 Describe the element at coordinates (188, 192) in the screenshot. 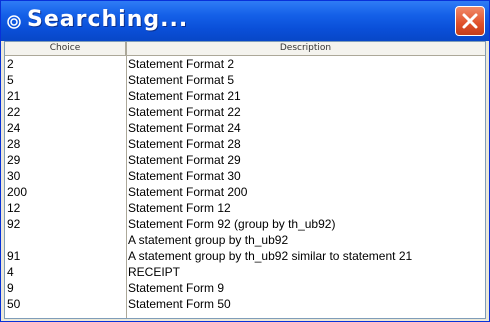

I see `description-cell: Statement Format 200` at that location.